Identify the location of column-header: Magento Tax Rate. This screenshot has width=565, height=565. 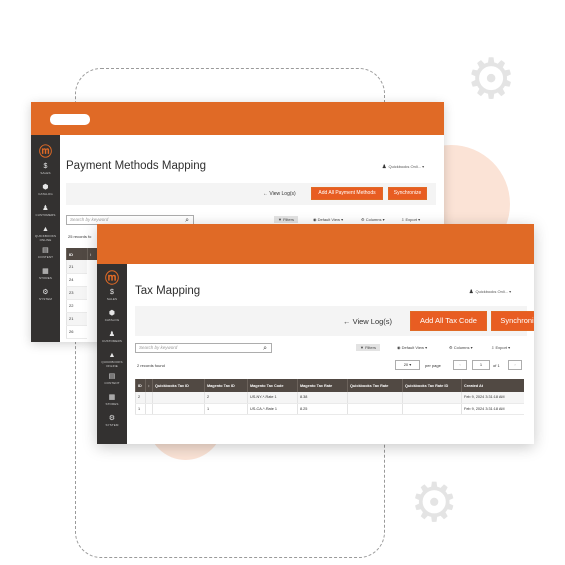
(322, 385).